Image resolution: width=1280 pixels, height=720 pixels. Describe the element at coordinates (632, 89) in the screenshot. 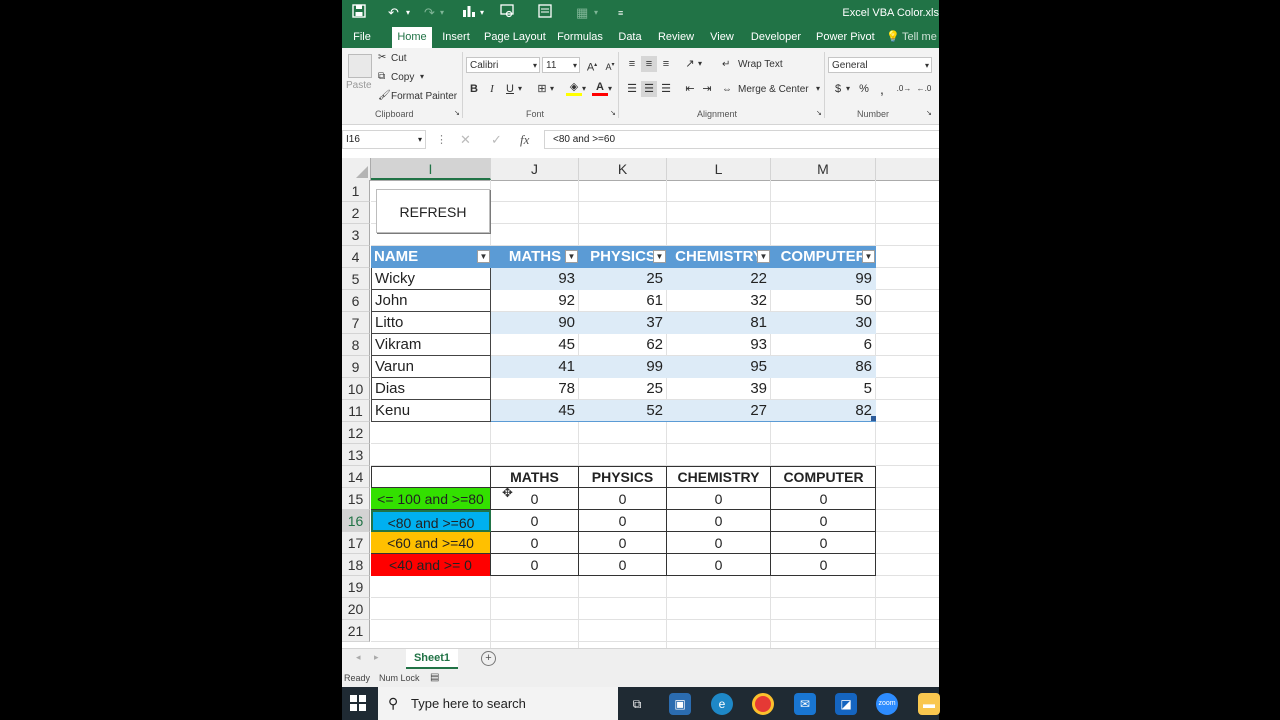

I see `align-left-icon: ☰` at that location.